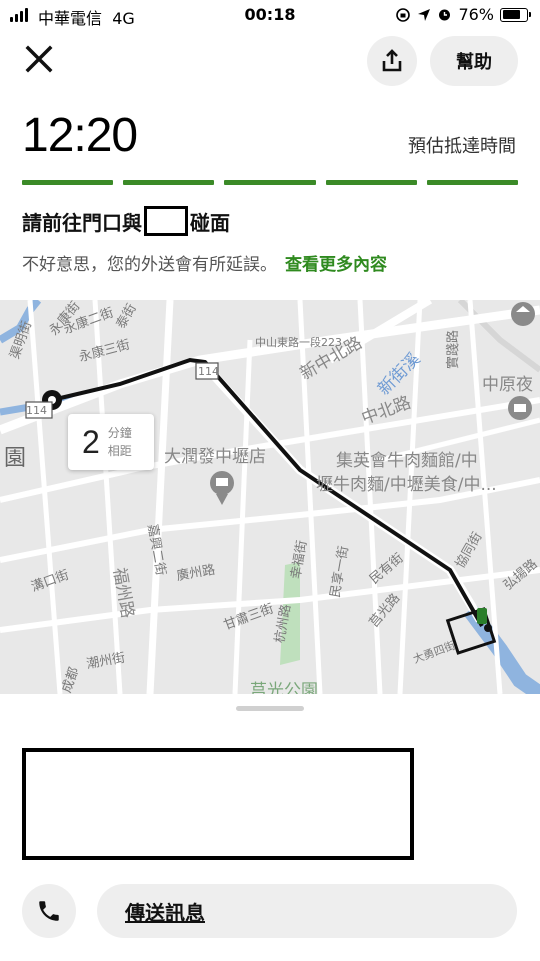 The image size is (540, 961). I want to click on delivery-progress-bar, so click(270, 182).